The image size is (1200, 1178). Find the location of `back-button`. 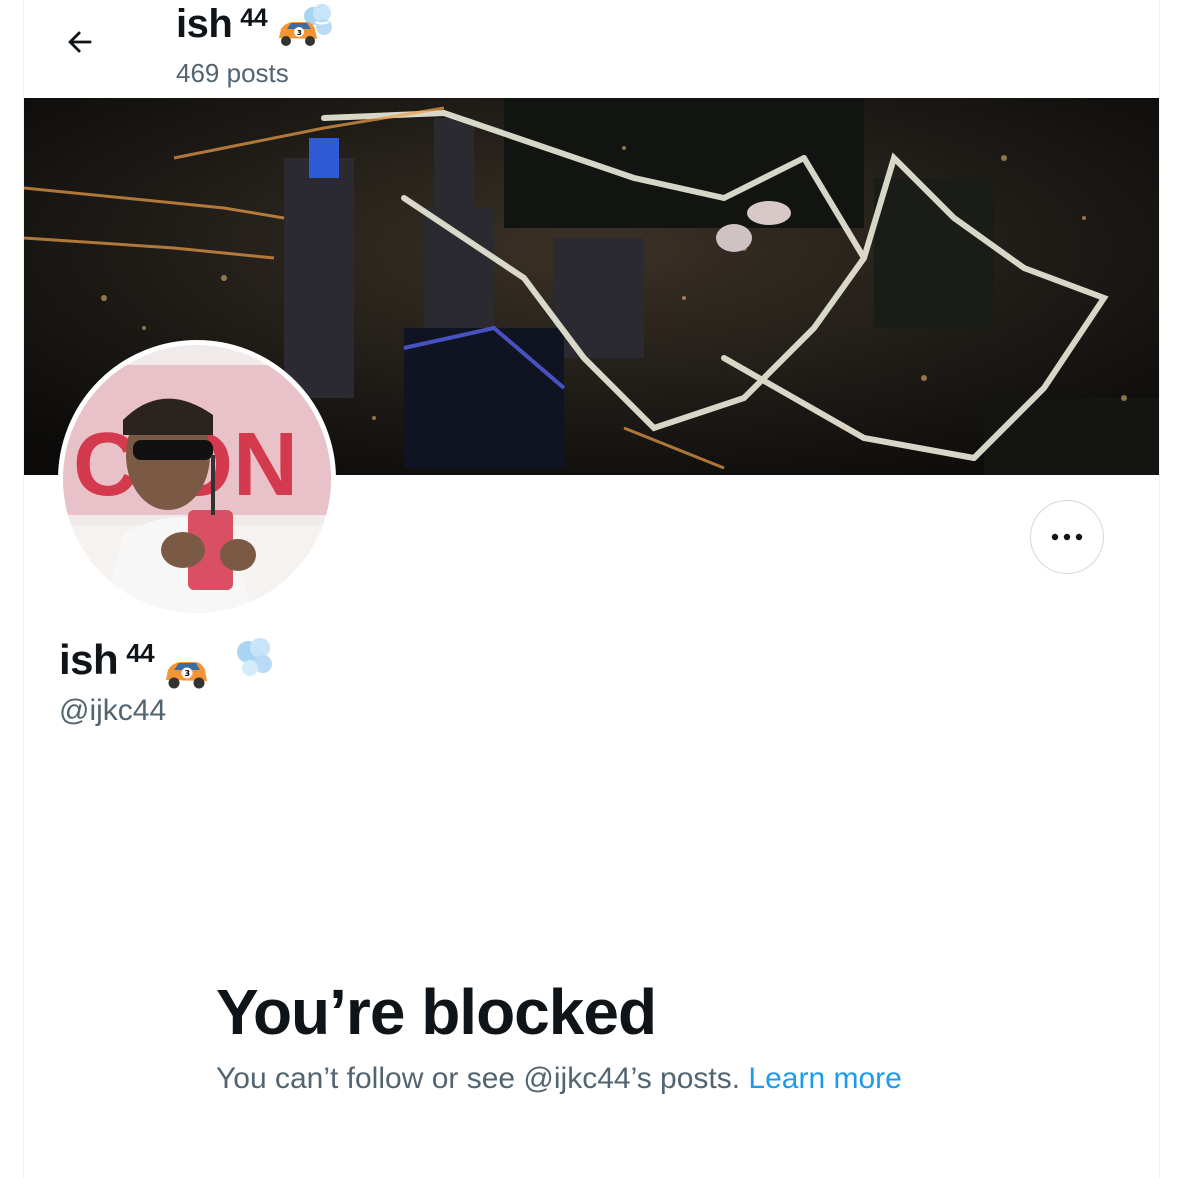

back-button is located at coordinates (80, 42).